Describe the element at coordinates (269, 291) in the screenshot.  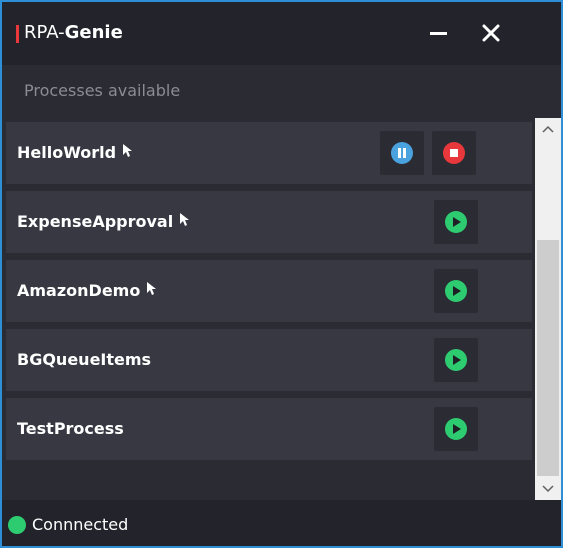
I see `process-row-amazondemo: AmazonDemo` at that location.